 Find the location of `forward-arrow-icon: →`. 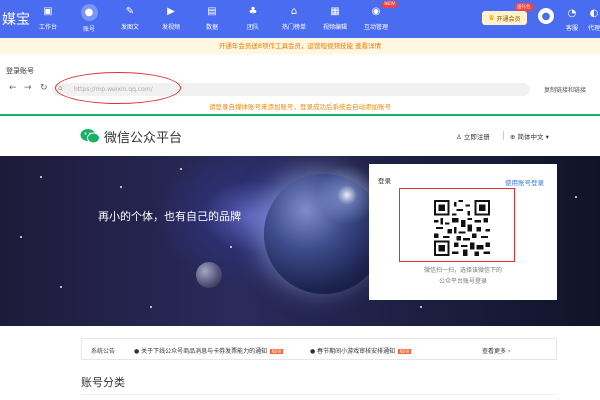

forward-arrow-icon: → is located at coordinates (28, 88).